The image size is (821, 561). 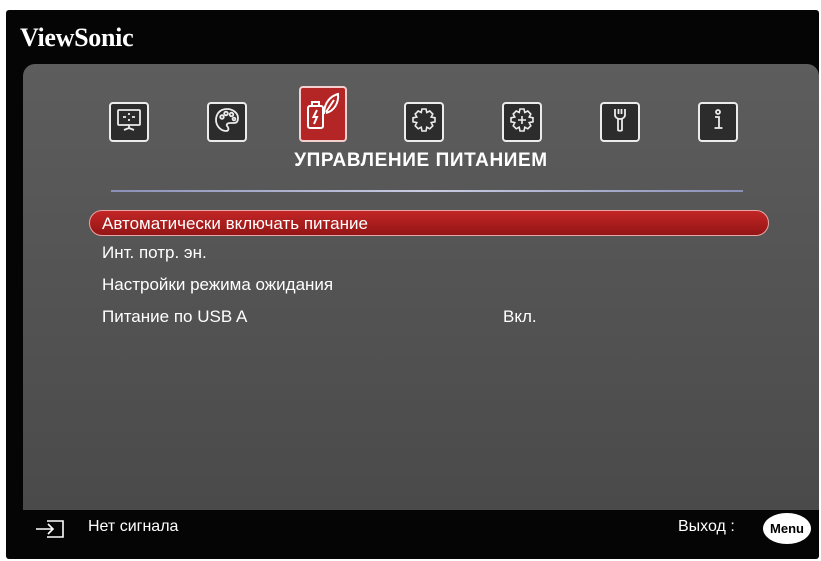 What do you see at coordinates (77, 37) in the screenshot?
I see `brand-logo: ViewSonic` at bounding box center [77, 37].